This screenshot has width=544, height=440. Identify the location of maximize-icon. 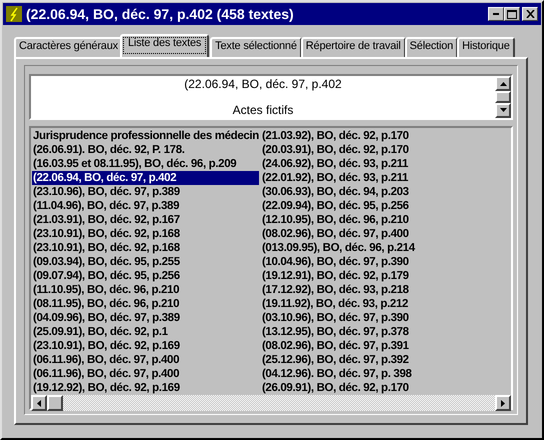
(512, 14).